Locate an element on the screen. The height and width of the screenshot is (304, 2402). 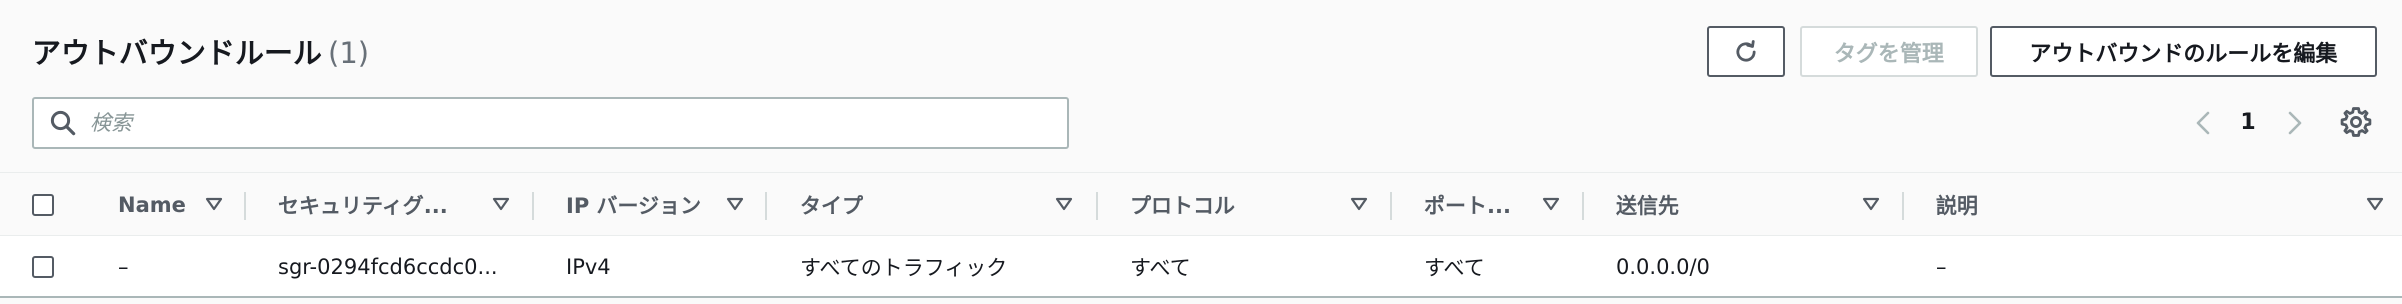
cell-ip-version: IPv4 is located at coordinates (588, 267).